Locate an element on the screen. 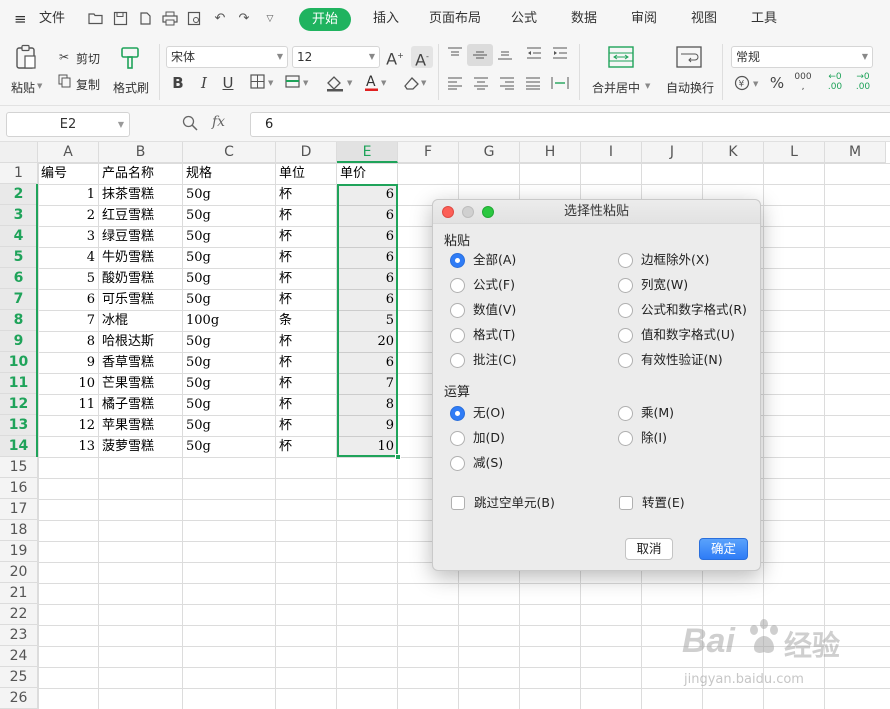 Image resolution: width=890 pixels, height=709 pixels. table-cell: 9 is located at coordinates (68, 362).